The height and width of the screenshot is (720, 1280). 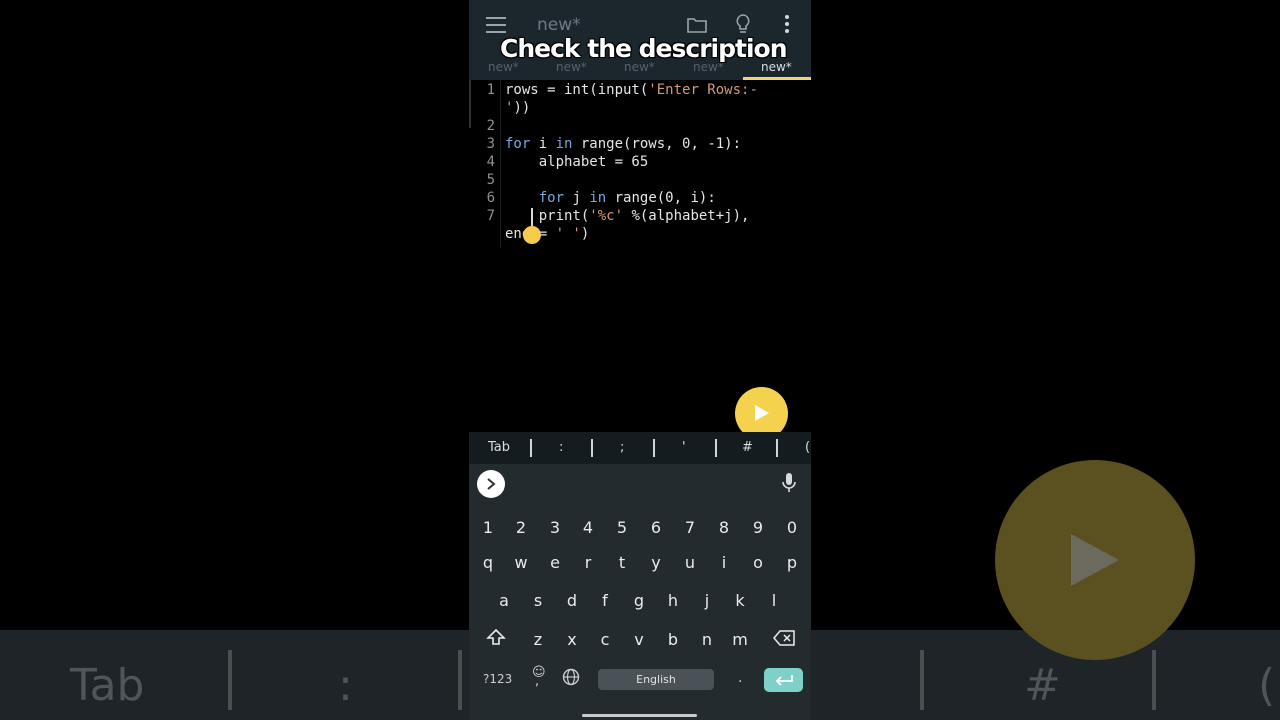 I want to click on key-g: g, so click(x=639, y=600).